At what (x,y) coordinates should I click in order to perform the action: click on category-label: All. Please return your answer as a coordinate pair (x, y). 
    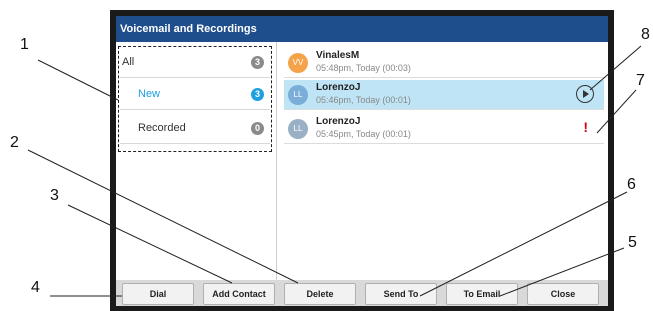
    Looking at the image, I should click on (128, 62).